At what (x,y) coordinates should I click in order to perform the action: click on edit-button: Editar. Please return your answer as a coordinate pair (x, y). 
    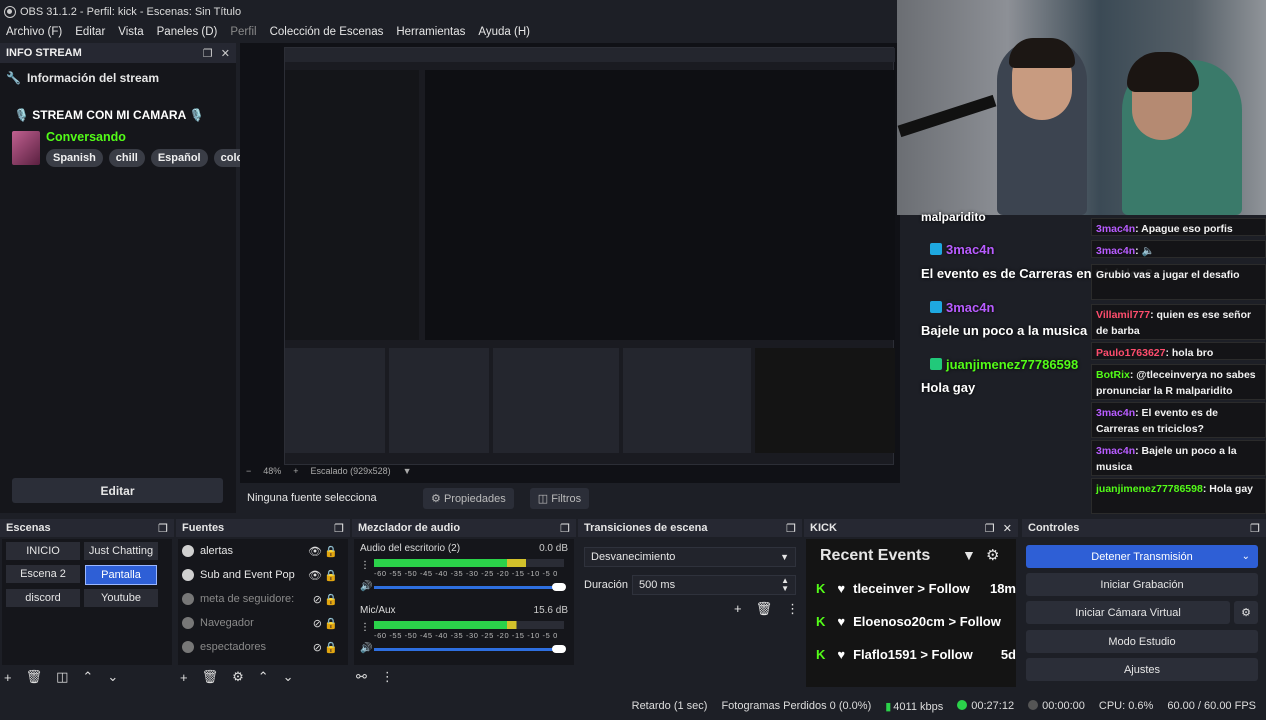
    Looking at the image, I should click on (117, 490).